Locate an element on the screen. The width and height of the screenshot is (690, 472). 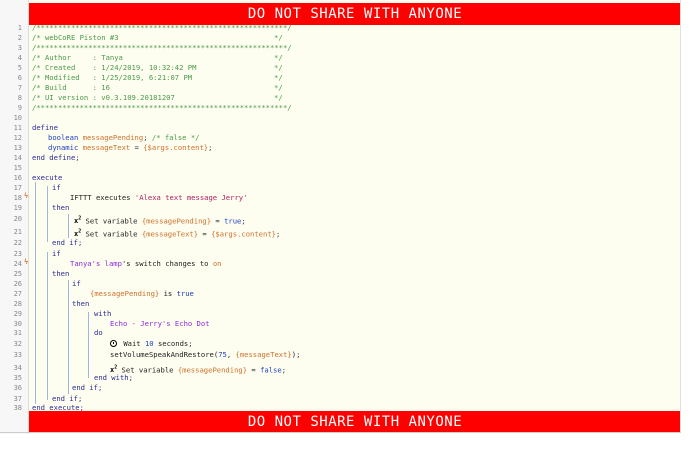
line-number: 36 is located at coordinates (17, 388).